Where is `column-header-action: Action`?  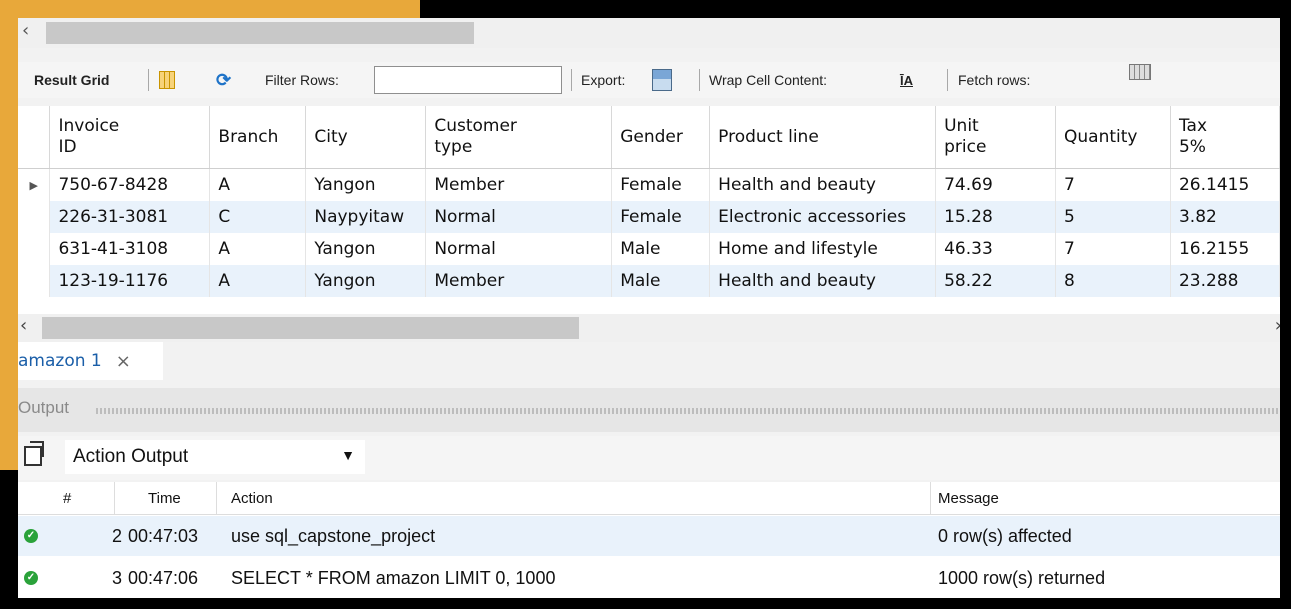
column-header-action: Action is located at coordinates (252, 498).